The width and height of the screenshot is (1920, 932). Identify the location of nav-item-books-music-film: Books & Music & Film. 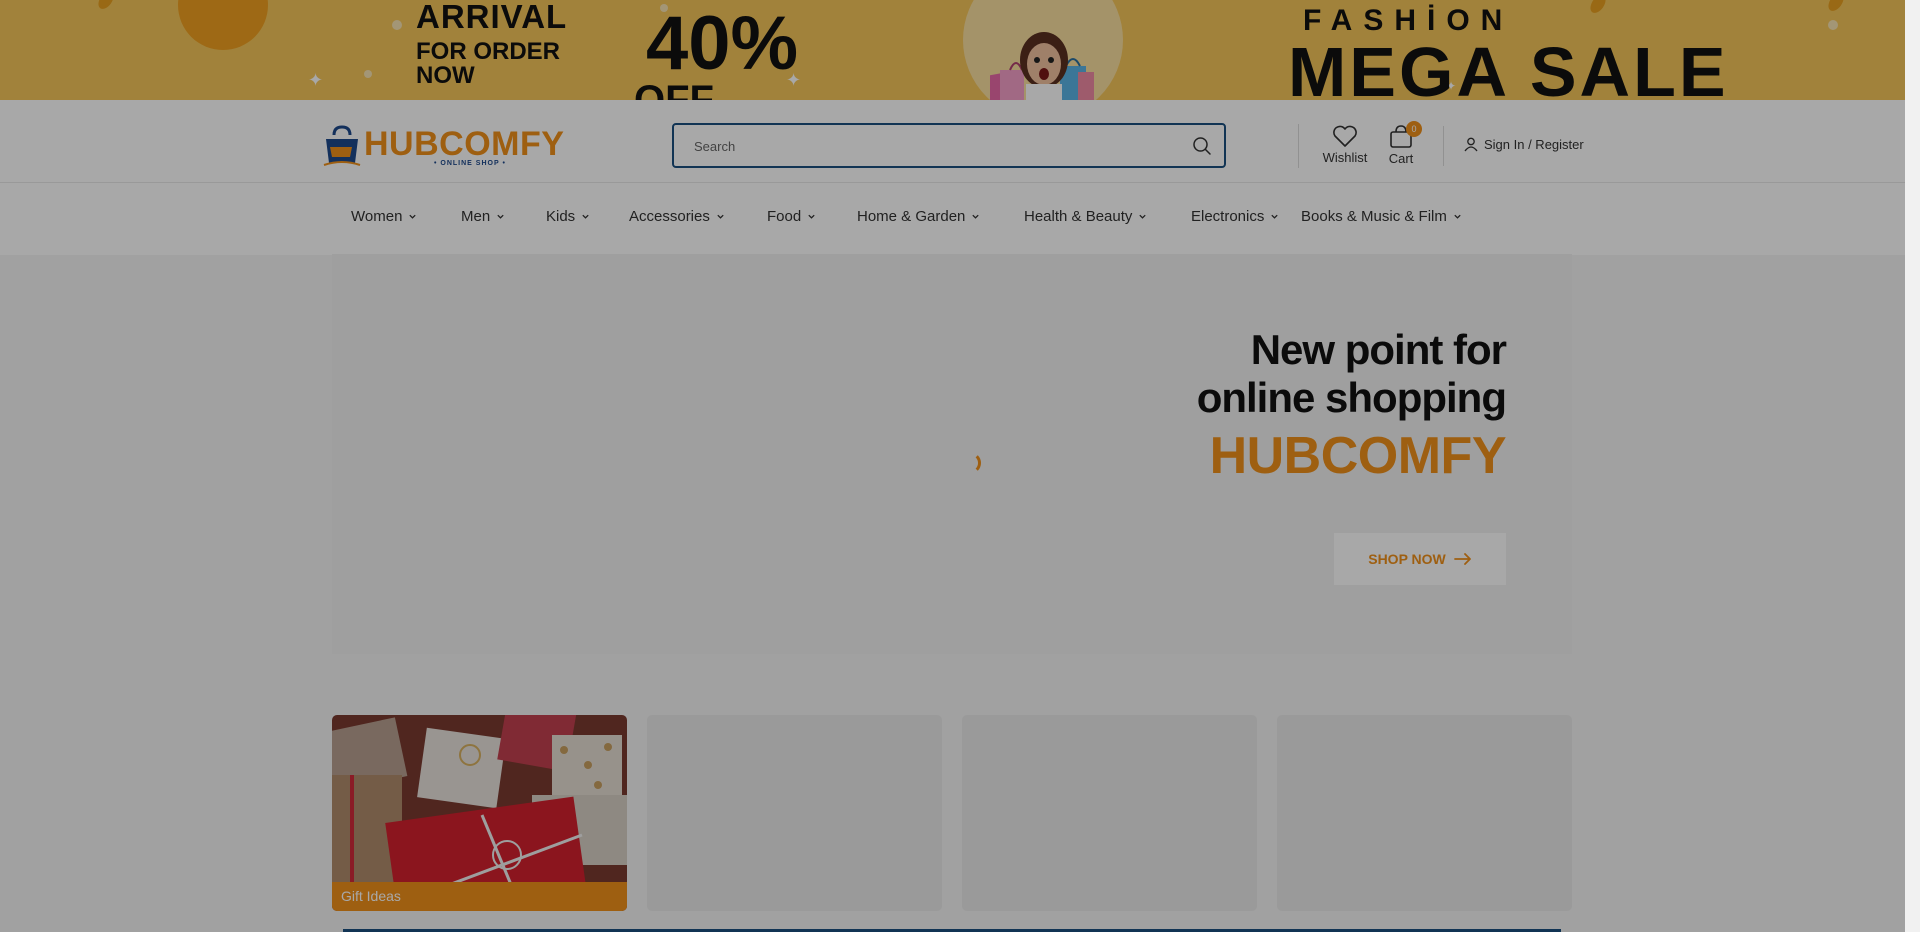
(1381, 216).